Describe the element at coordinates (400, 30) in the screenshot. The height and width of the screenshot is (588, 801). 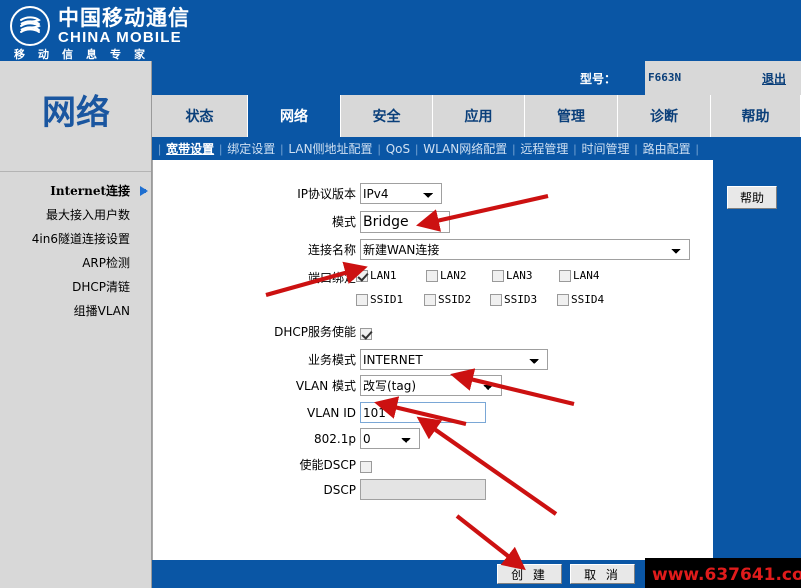
I see `site-header: 中国移动通信 CHINA MOBILE 移动信息专家` at that location.